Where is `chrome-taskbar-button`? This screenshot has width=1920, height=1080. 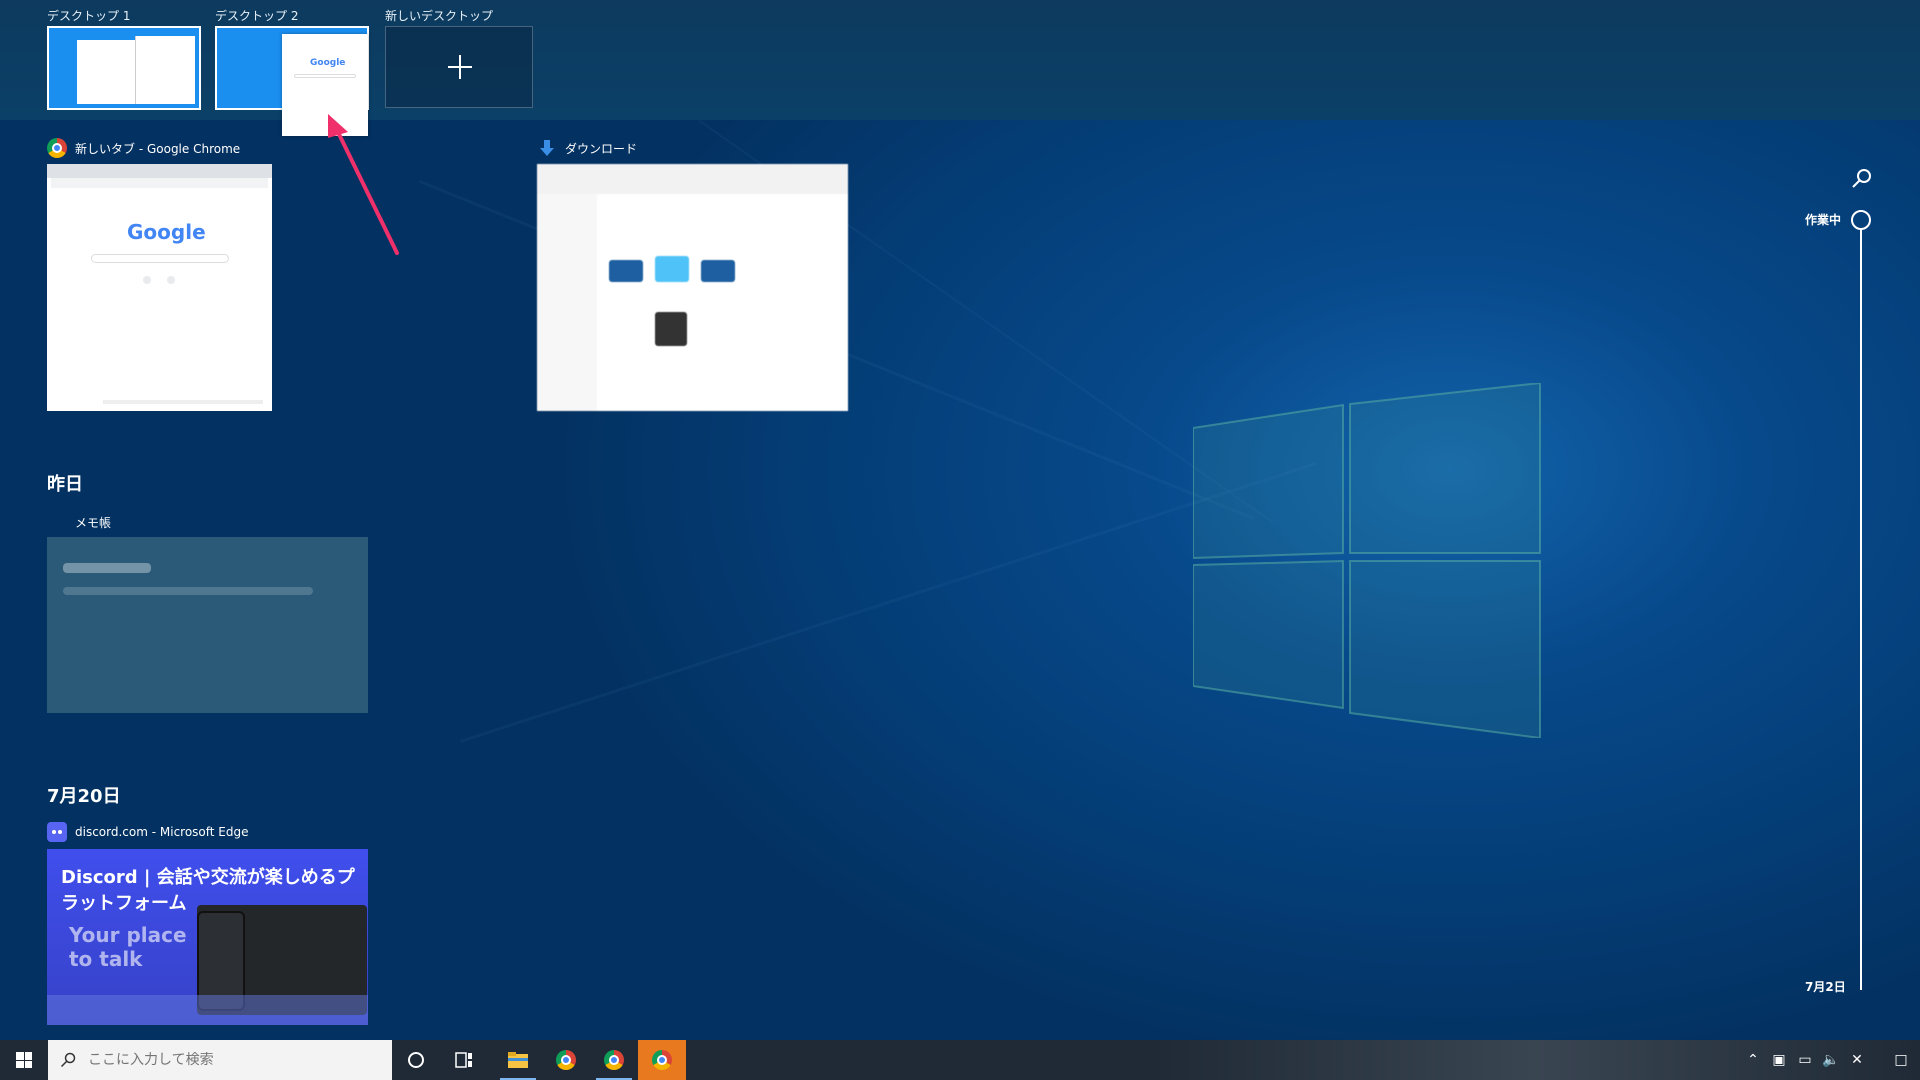 chrome-taskbar-button is located at coordinates (566, 1060).